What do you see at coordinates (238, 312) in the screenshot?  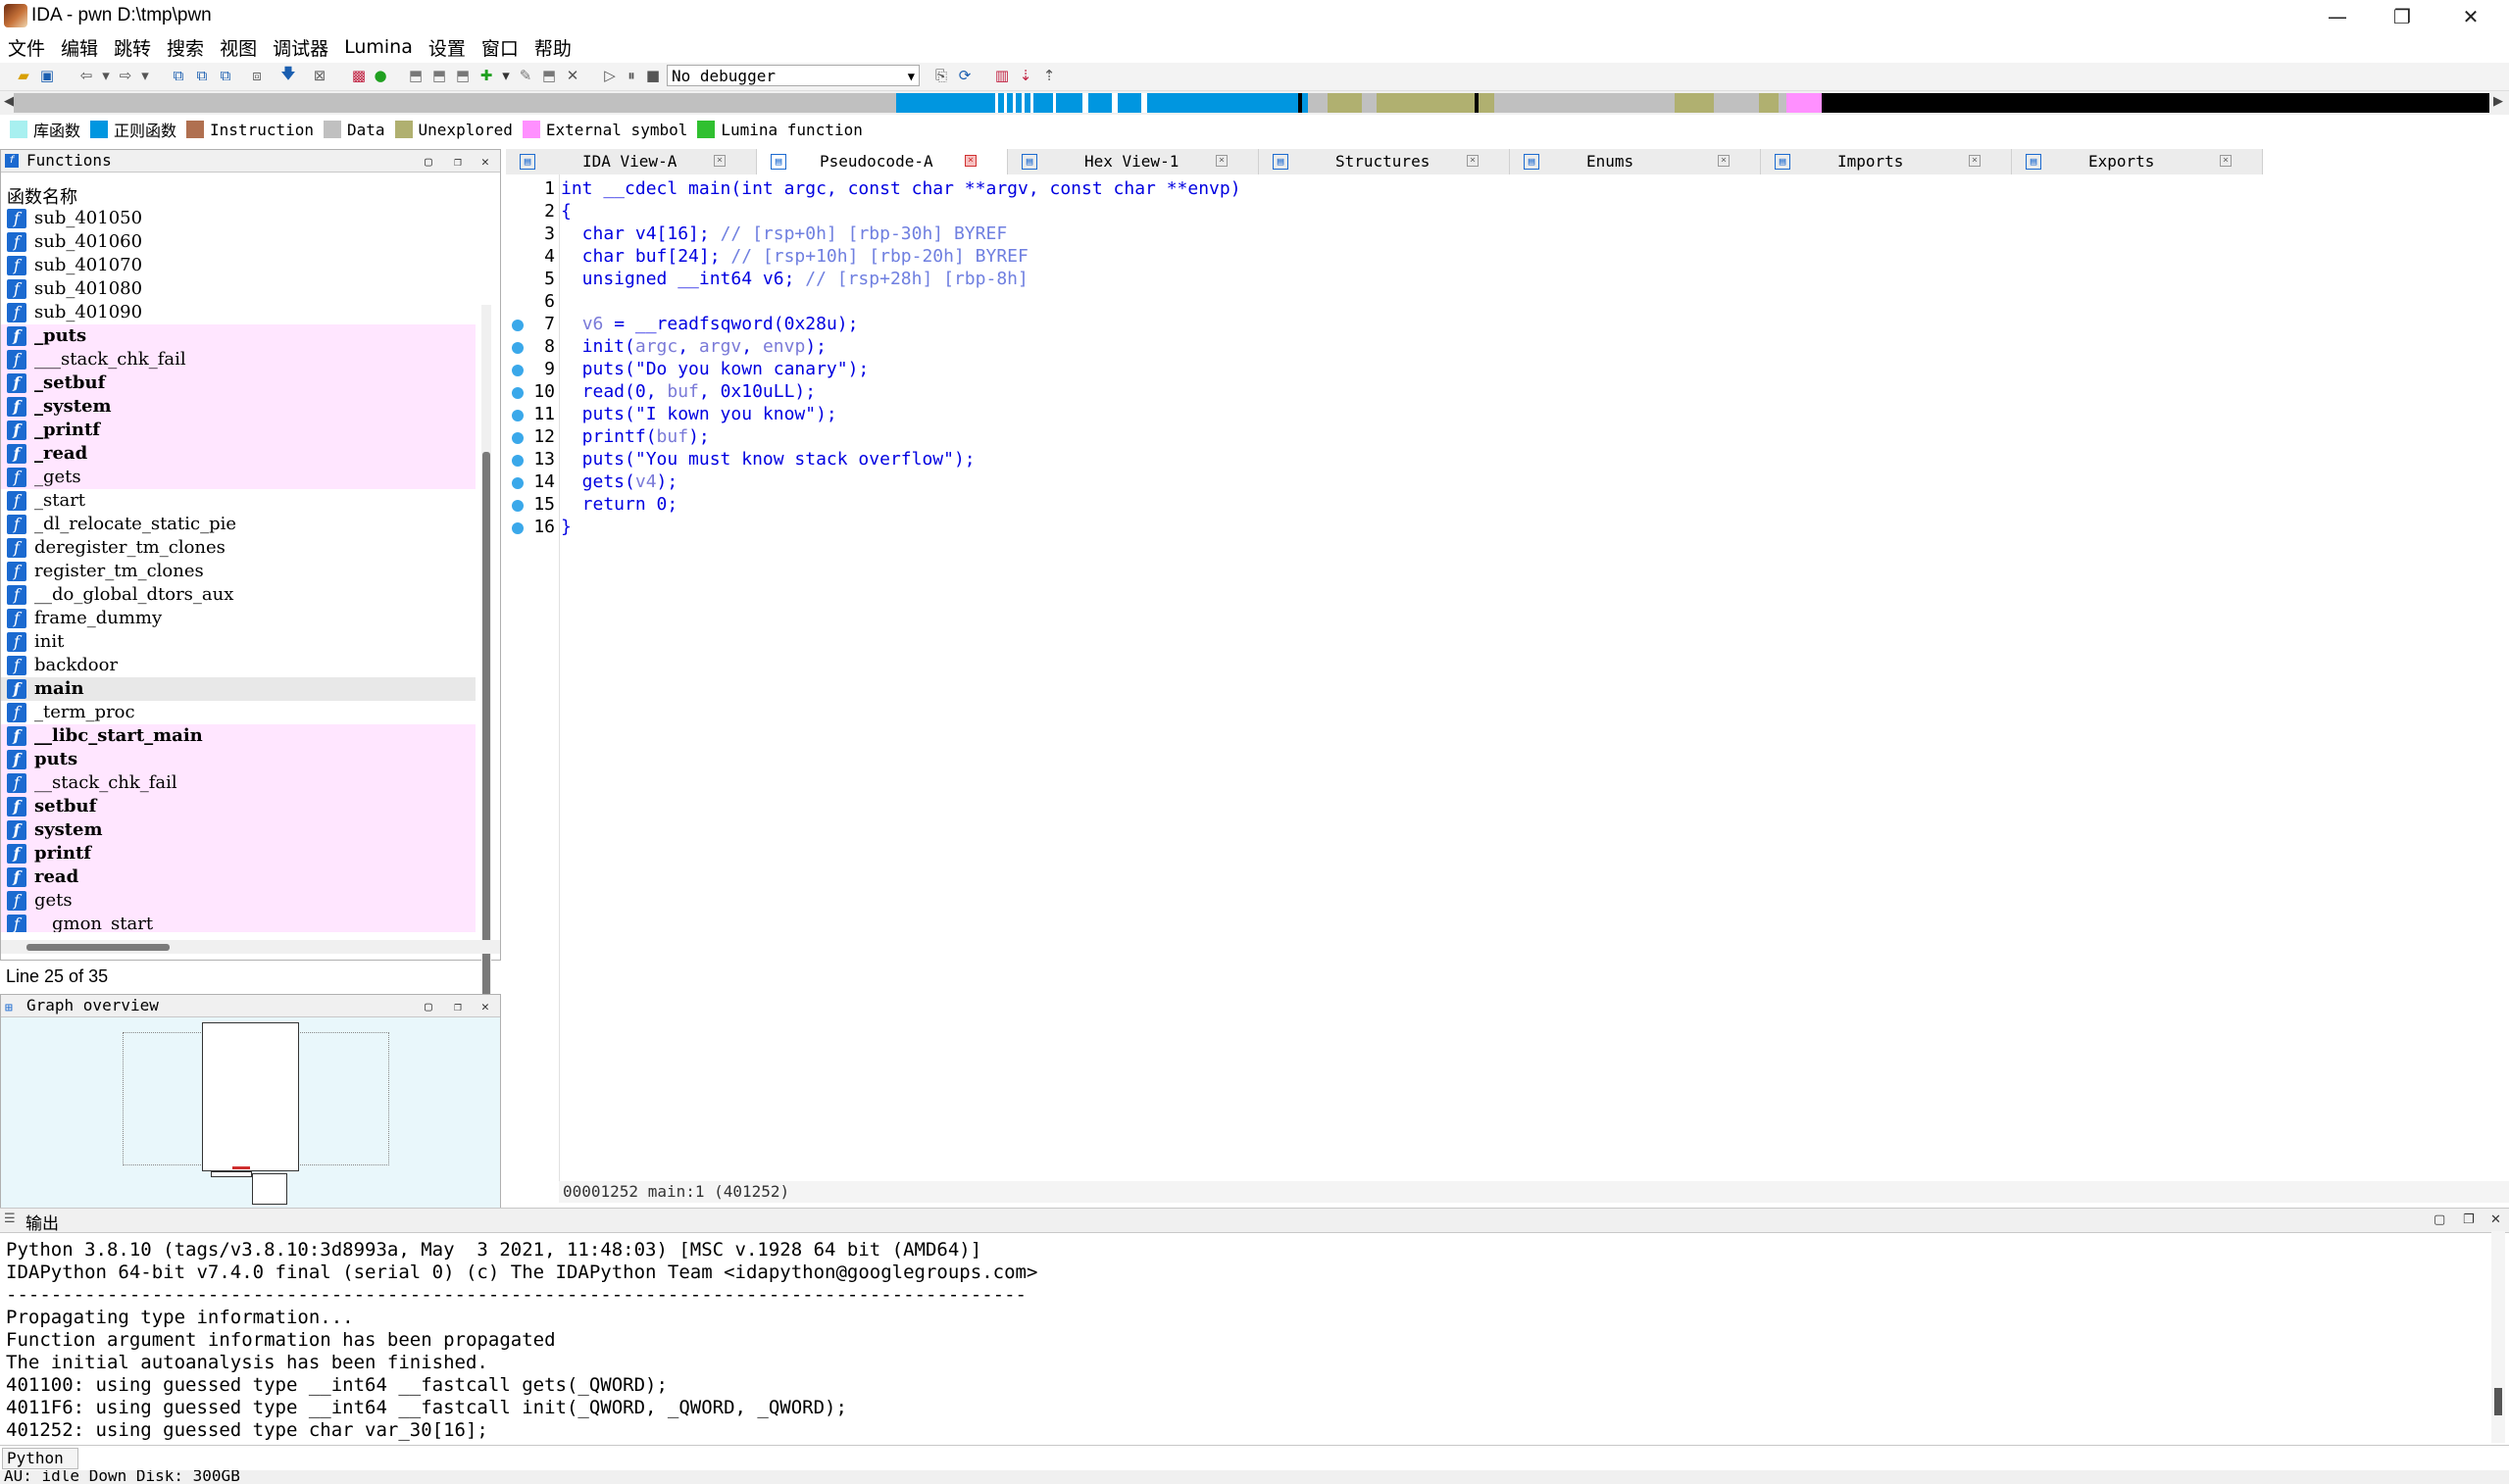 I see `function-list-item: f sub_401090` at bounding box center [238, 312].